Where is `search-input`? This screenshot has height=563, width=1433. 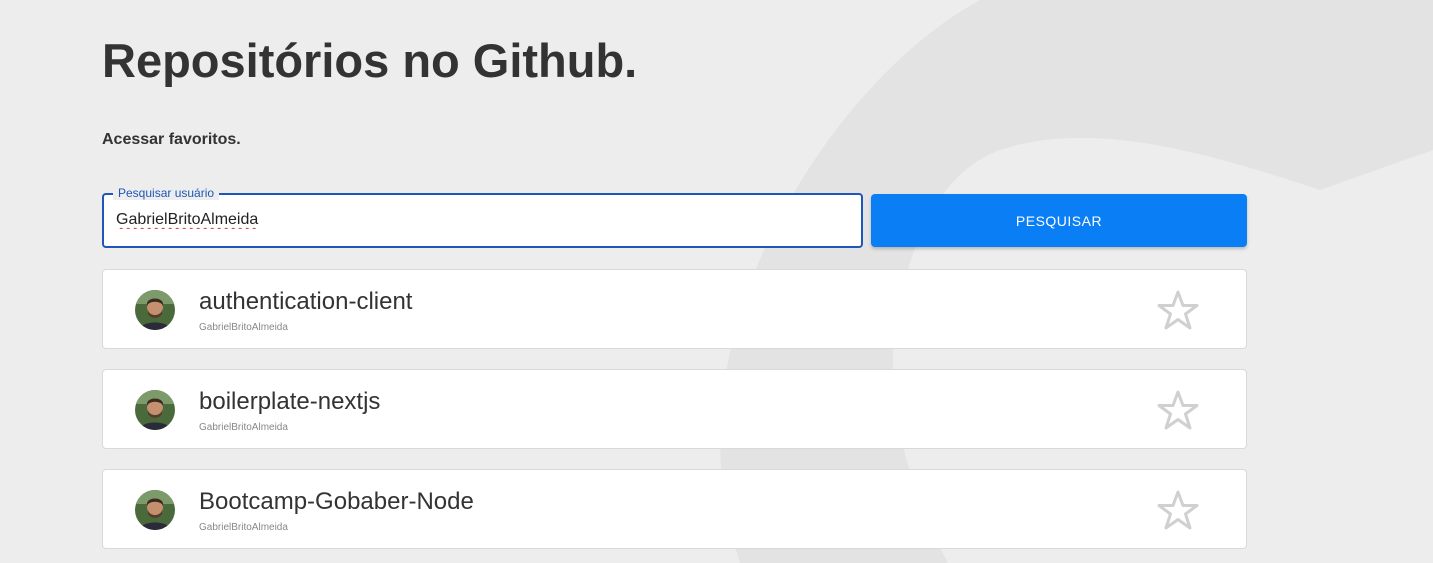 search-input is located at coordinates (476, 220).